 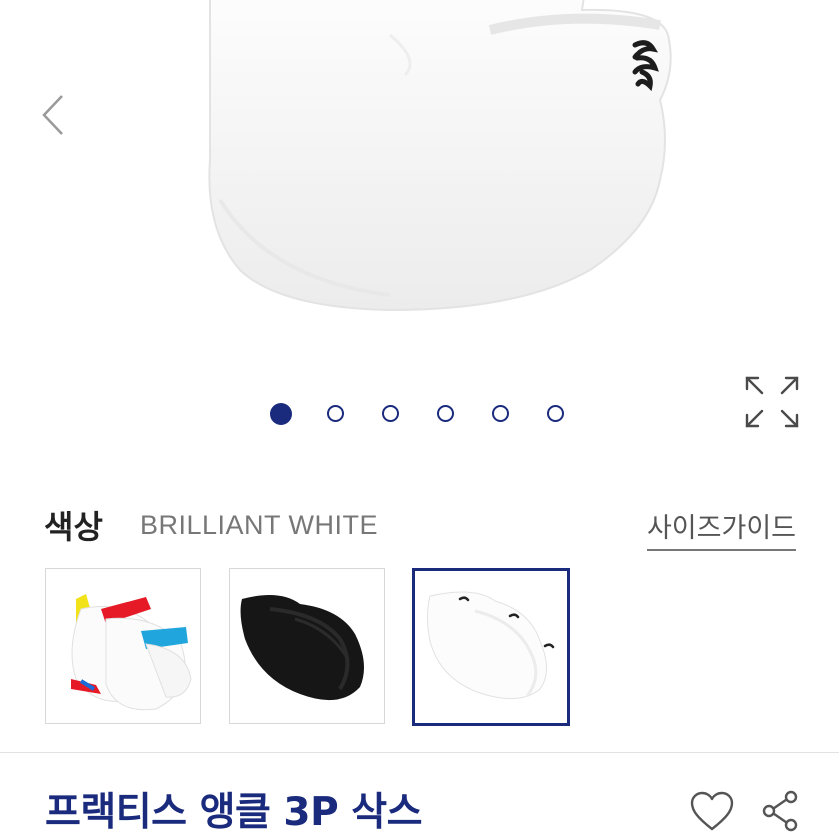 I want to click on color-swatch-multicolor, so click(x=123, y=646).